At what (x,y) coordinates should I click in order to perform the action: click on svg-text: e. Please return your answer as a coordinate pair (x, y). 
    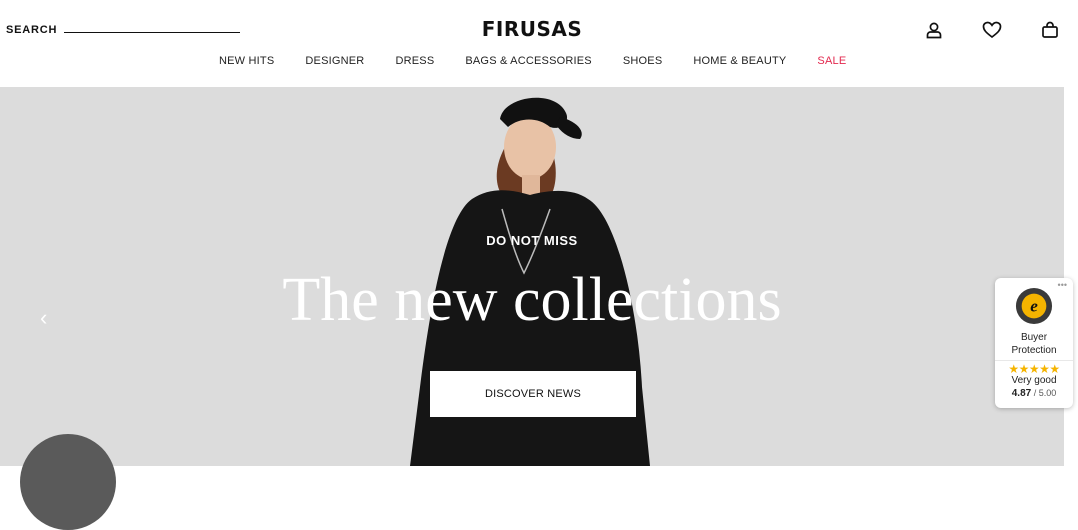
    Looking at the image, I should click on (1034, 306).